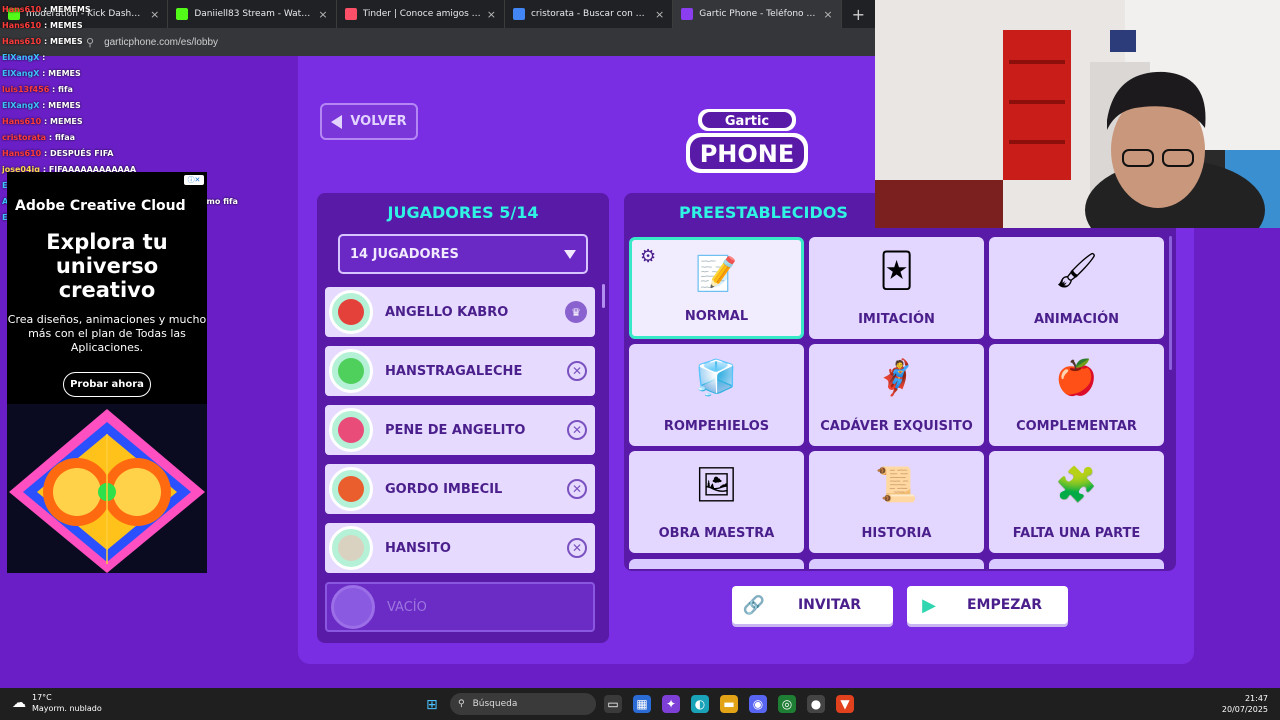 The width and height of the screenshot is (1280, 720). What do you see at coordinates (100, 206) in the screenshot?
I see `ad-brand: Adobe Creative Cloud` at bounding box center [100, 206].